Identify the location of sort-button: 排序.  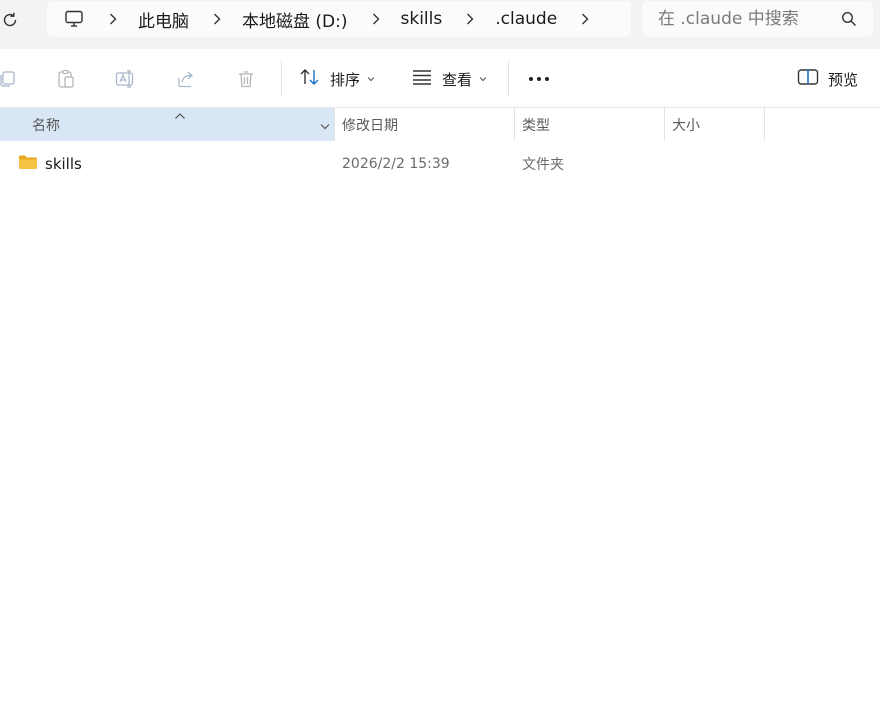
(338, 79).